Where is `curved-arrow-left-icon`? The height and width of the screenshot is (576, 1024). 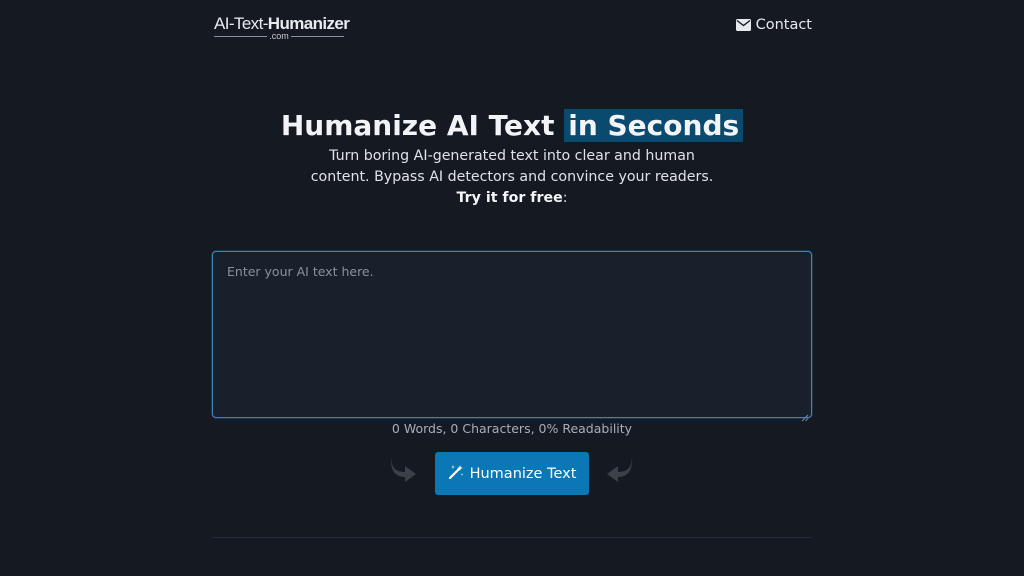 curved-arrow-left-icon is located at coordinates (620, 467).